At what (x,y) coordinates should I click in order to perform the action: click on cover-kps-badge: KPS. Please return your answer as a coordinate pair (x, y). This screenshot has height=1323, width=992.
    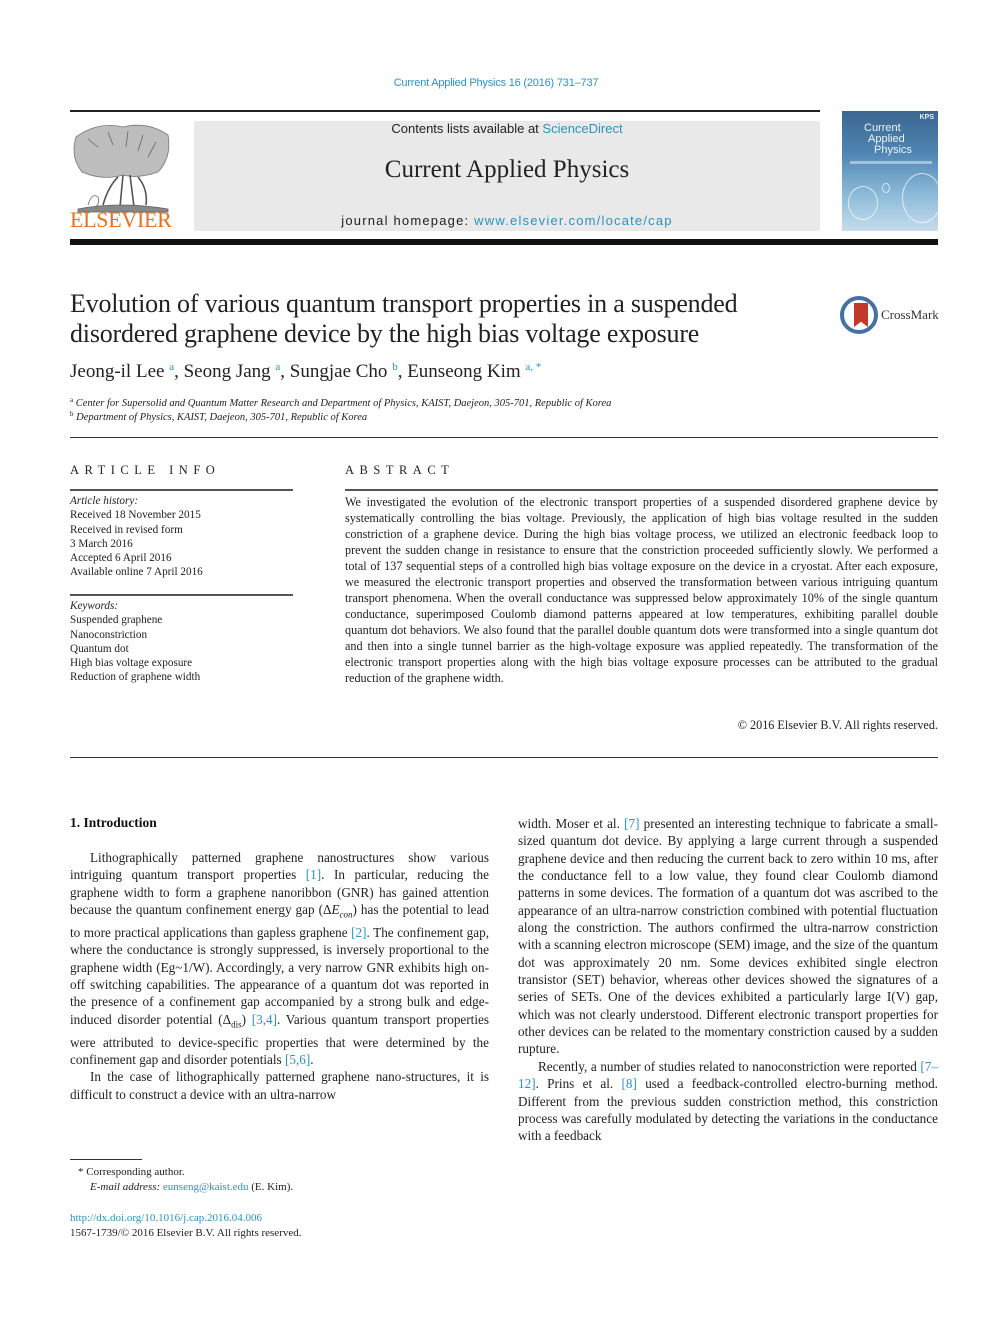
    Looking at the image, I should click on (926, 117).